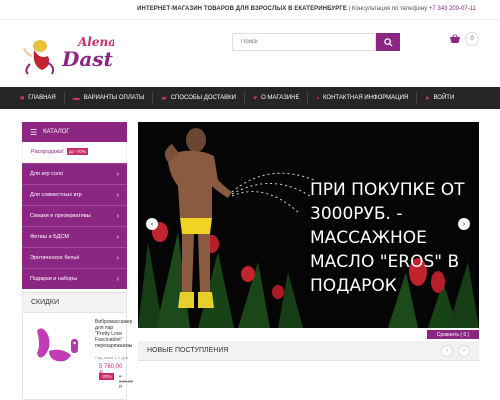 This screenshot has width=500, height=400. What do you see at coordinates (255, 98) in the screenshot?
I see `heart-icon: ♥` at bounding box center [255, 98].